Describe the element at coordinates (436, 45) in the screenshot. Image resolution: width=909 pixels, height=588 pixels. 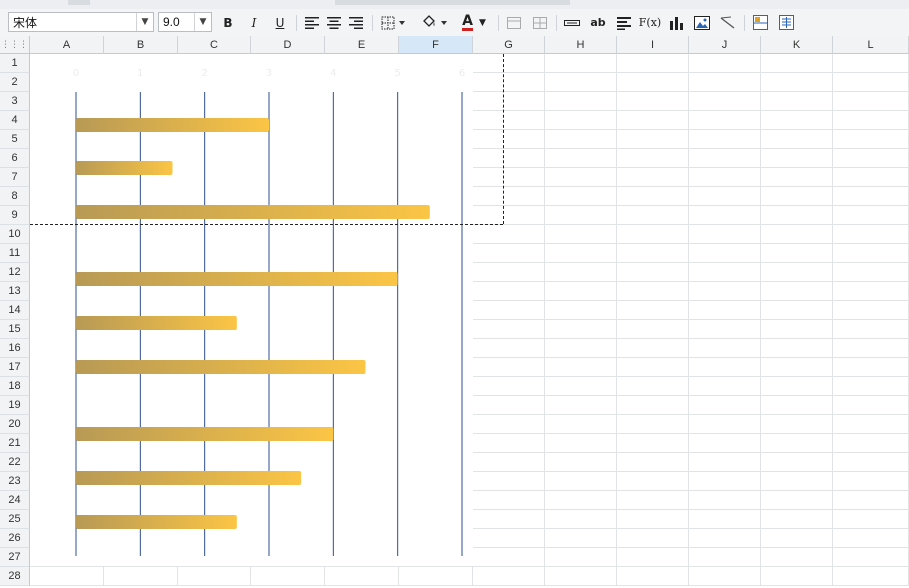
I see `column-header-f: F` at that location.